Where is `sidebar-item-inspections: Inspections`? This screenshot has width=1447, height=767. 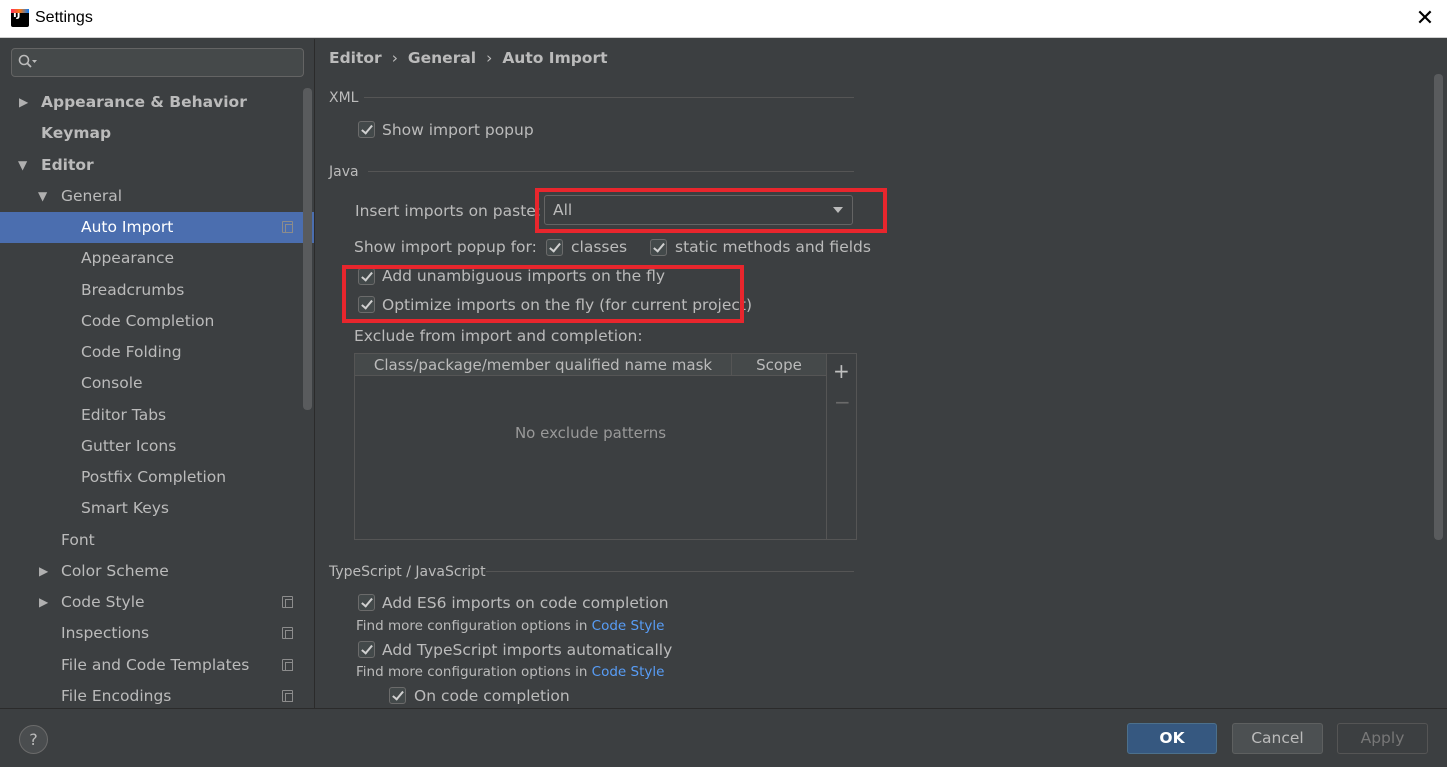 sidebar-item-inspections: Inspections is located at coordinates (157, 633).